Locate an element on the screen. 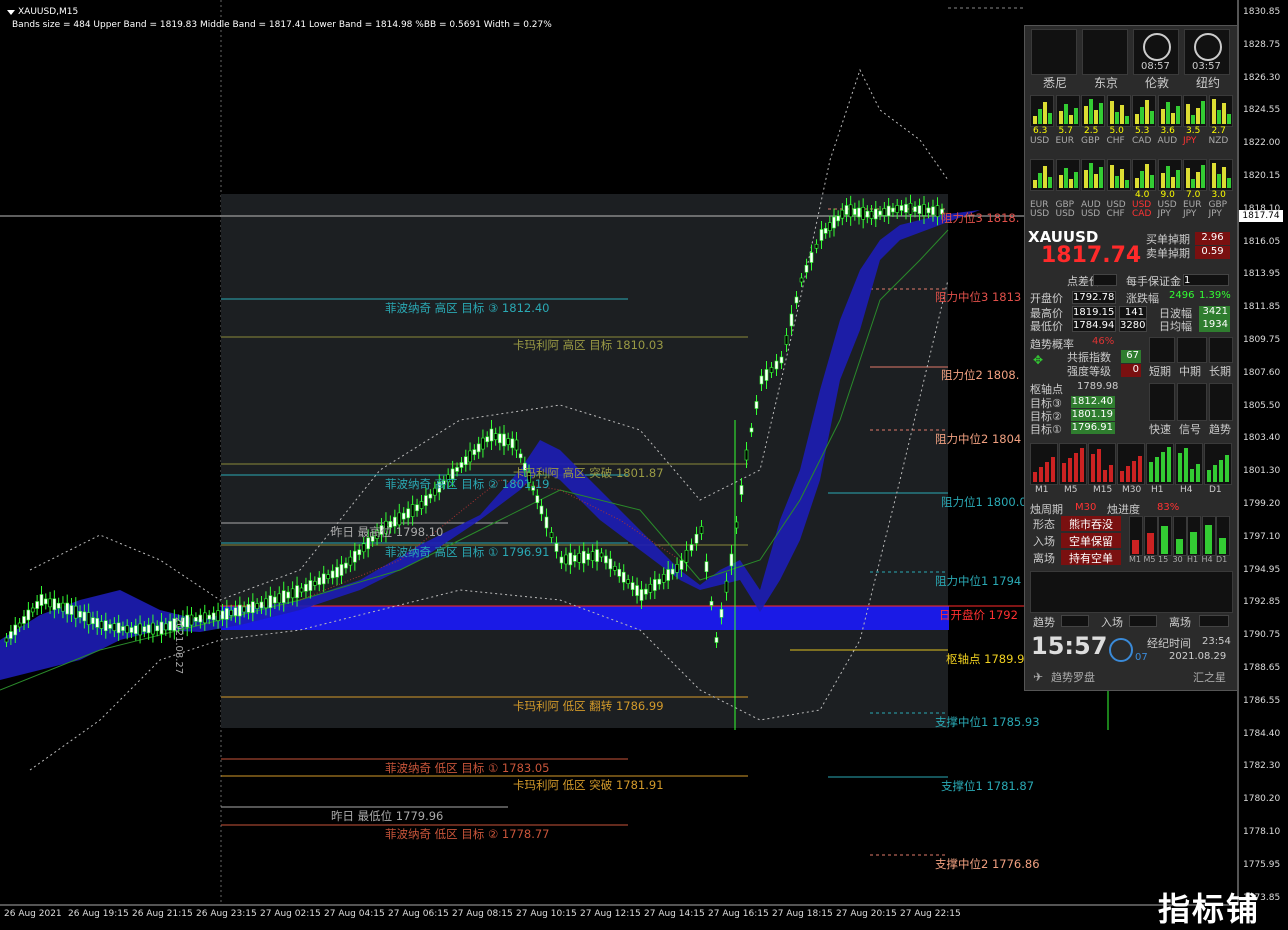 The height and width of the screenshot is (930, 1288). resistance-mid-2-label: 阻力中位2 1804 is located at coordinates (978, 439).